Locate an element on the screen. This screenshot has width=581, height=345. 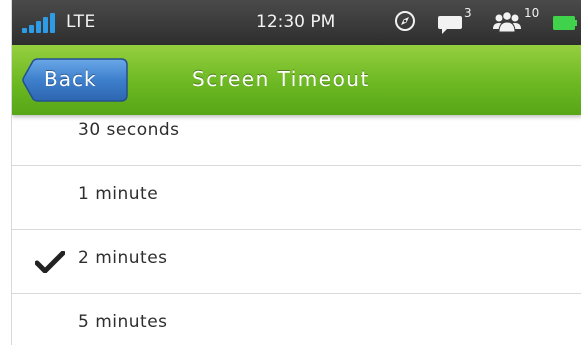
chat-count-badge: 3 is located at coordinates (468, 13).